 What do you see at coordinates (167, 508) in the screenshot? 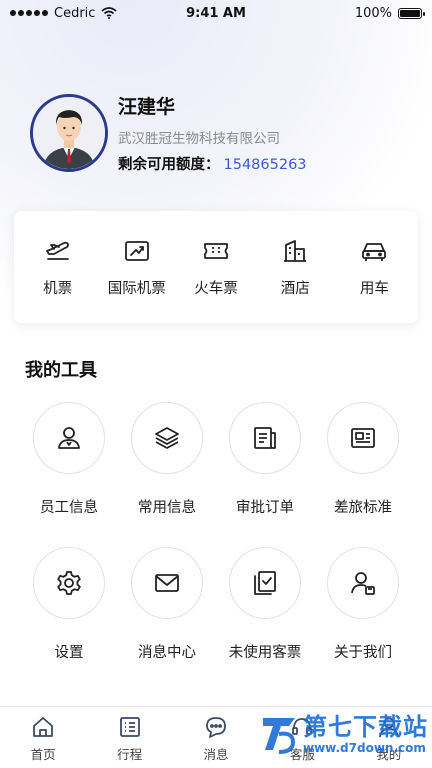
I see `tool-label: 常用信息` at bounding box center [167, 508].